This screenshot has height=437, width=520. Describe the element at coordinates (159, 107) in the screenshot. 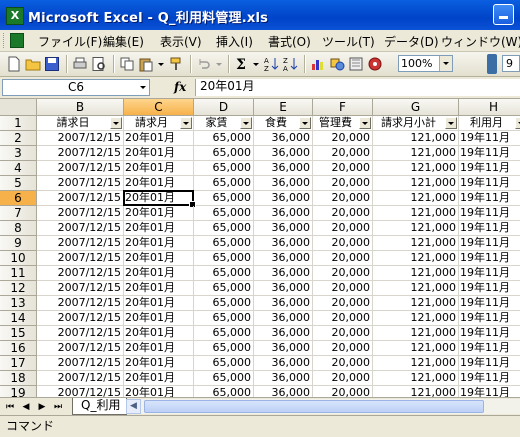

I see `column-header-c: C` at that location.